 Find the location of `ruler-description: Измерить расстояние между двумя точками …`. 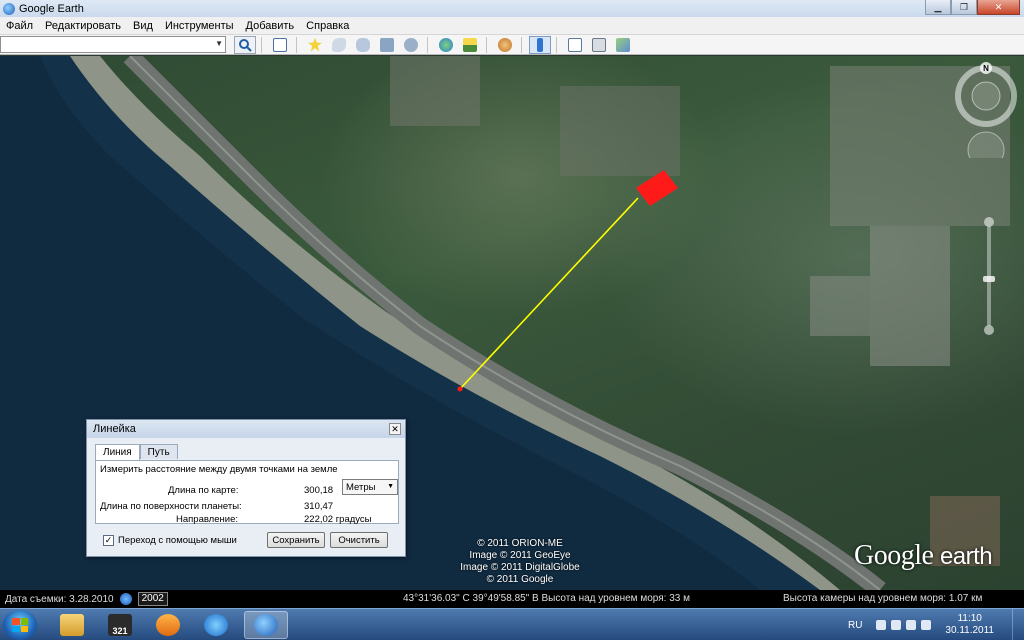

ruler-description: Измерить расстояние между двумя точками … is located at coordinates (219, 469).